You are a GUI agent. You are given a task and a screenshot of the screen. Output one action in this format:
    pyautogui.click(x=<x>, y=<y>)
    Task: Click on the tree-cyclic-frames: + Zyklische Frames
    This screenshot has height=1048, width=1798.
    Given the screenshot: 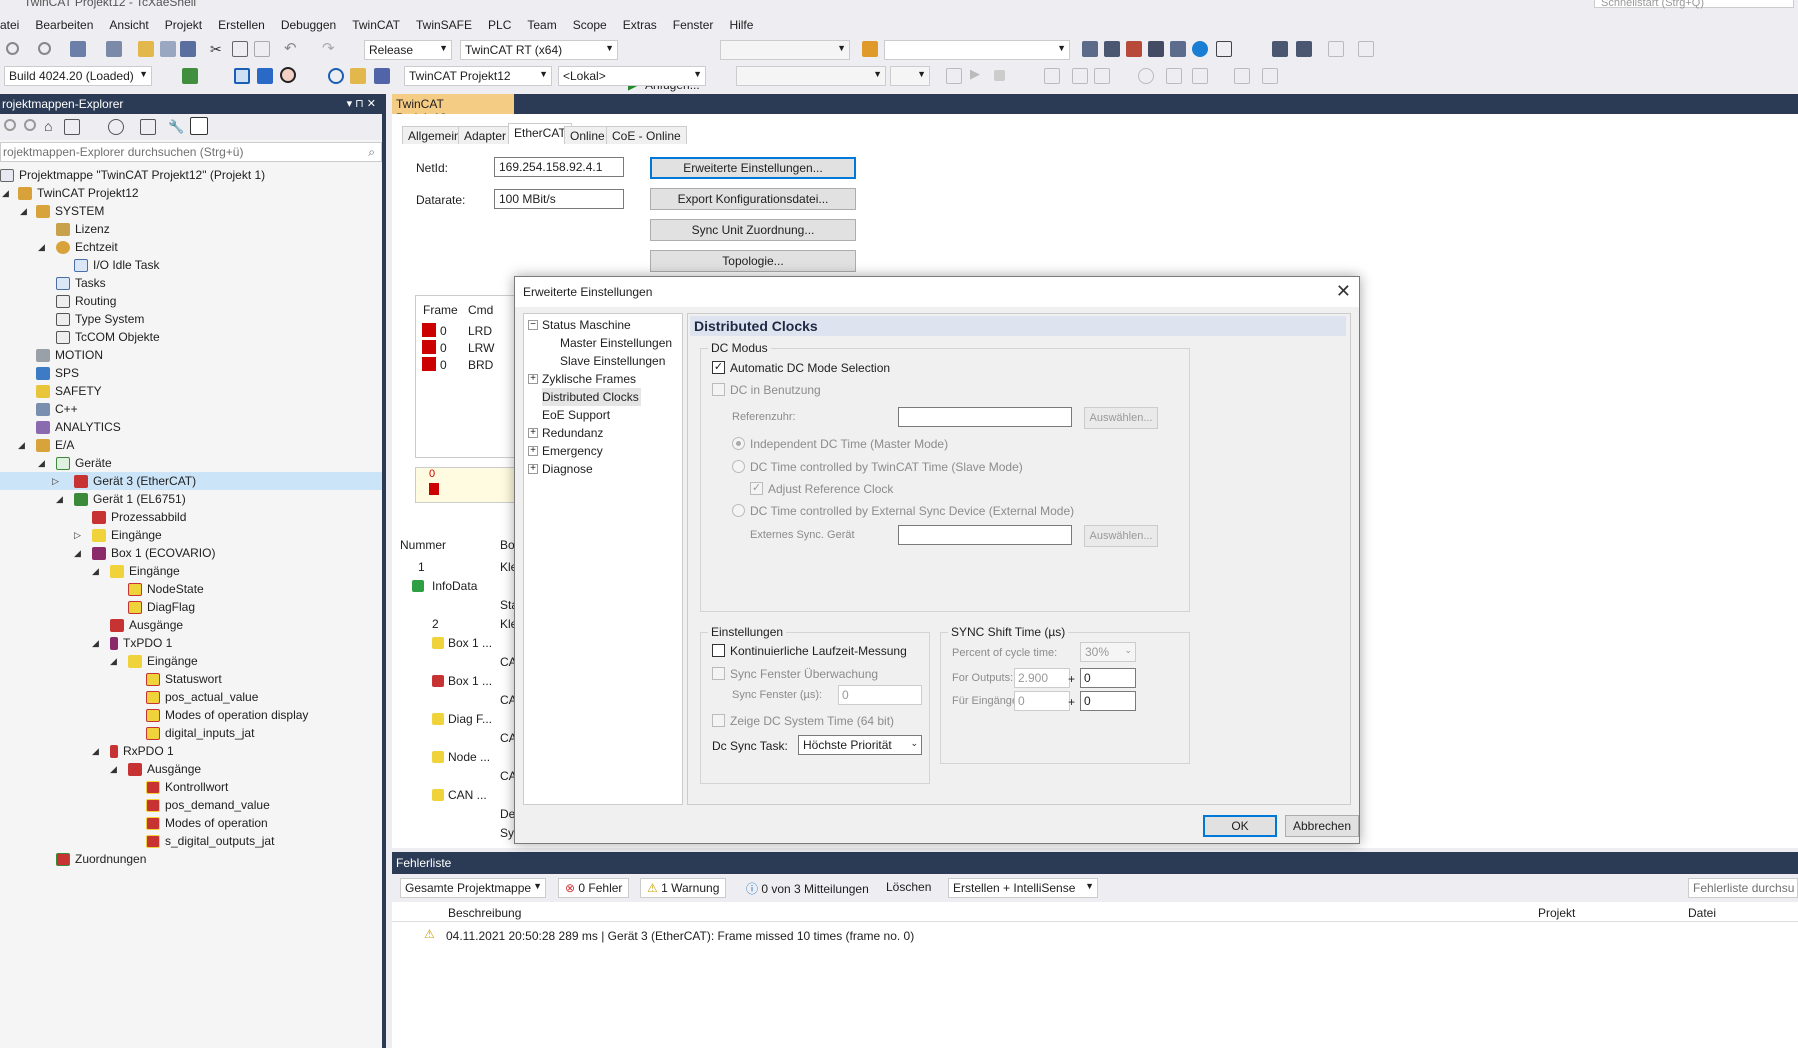 What is the action you would take?
    pyautogui.click(x=582, y=379)
    